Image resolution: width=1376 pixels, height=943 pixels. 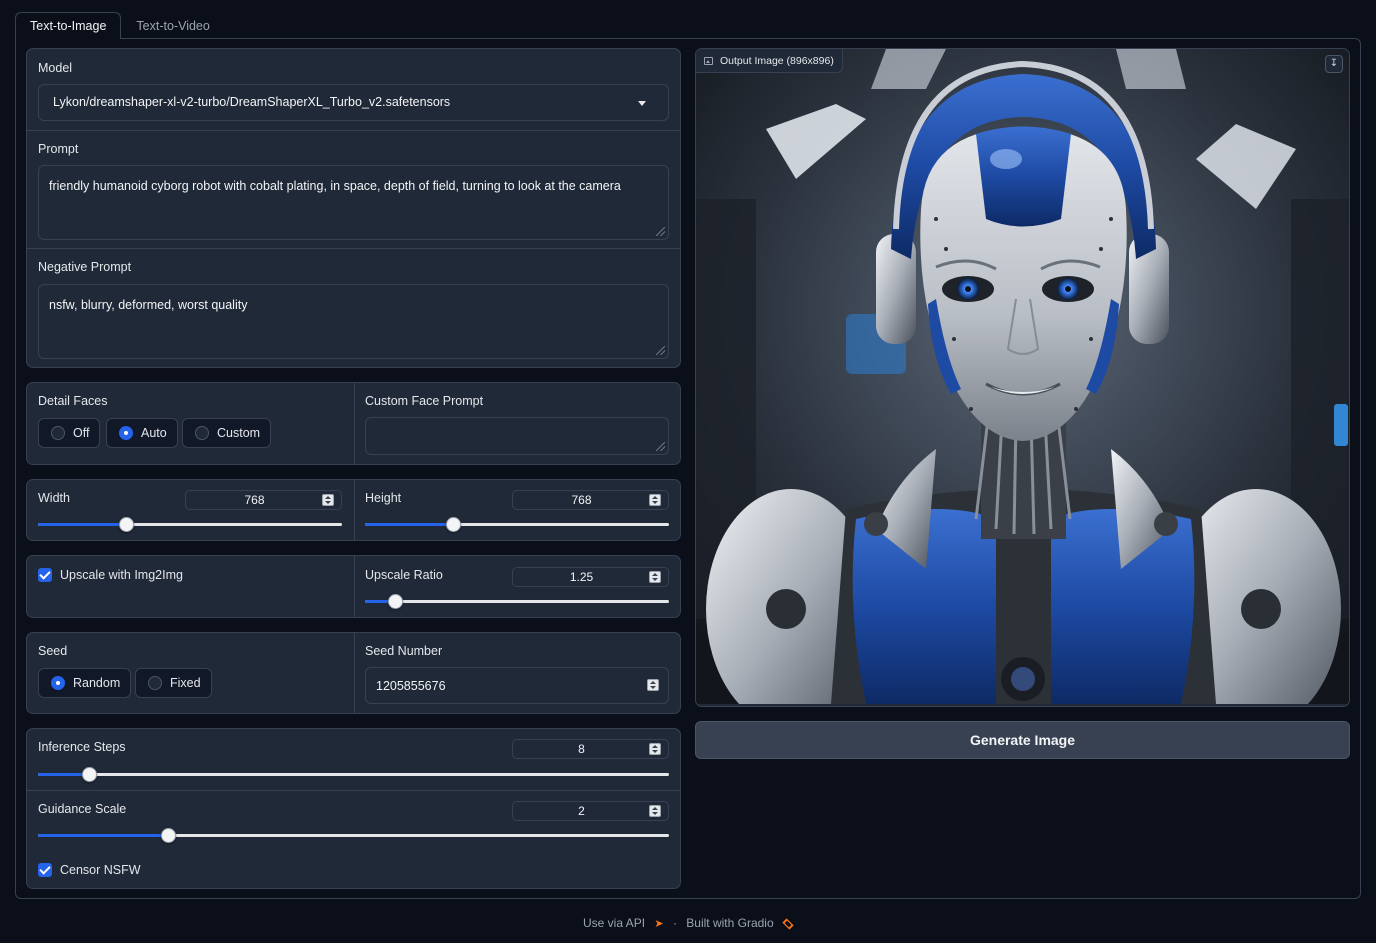 I want to click on seed-number-input: 1205855676, so click(x=517, y=685).